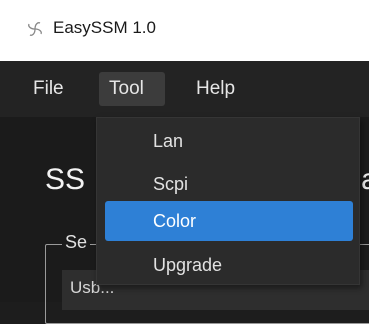 The image size is (369, 324). I want to click on page-heading-tail: a, so click(365, 180).